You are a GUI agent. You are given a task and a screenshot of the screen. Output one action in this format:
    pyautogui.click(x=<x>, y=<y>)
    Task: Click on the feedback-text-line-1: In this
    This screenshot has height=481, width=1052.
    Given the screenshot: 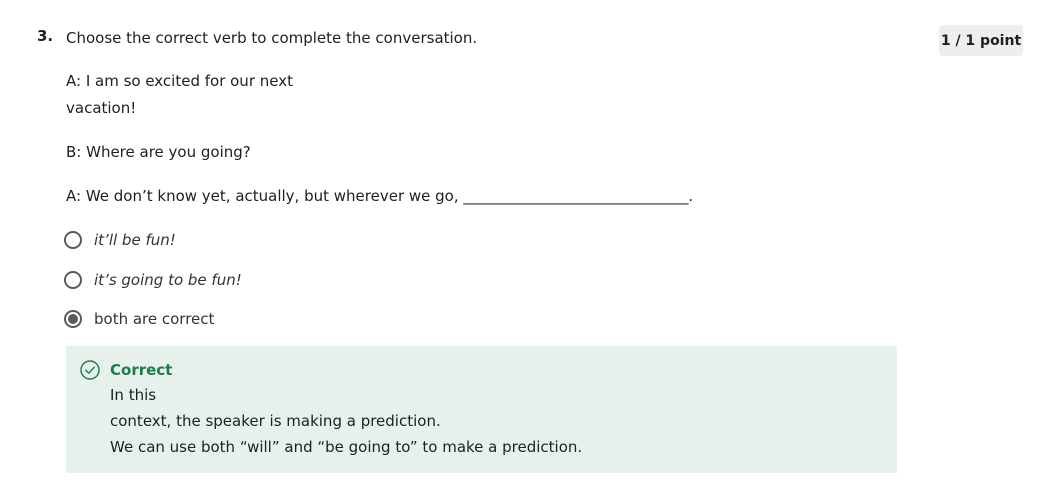 What is the action you would take?
    pyautogui.click(x=133, y=395)
    